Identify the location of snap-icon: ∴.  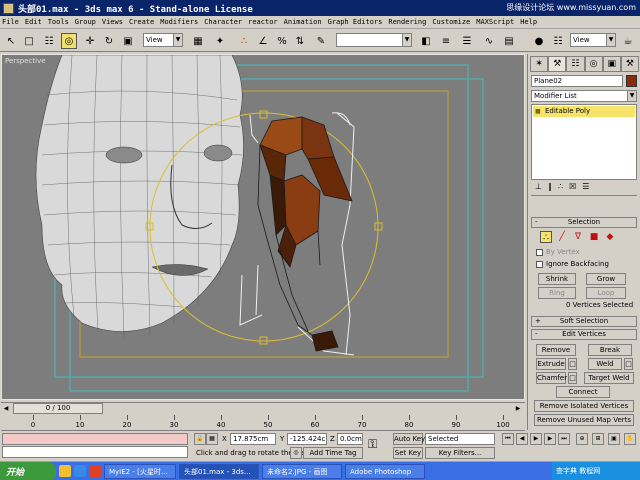
(244, 41).